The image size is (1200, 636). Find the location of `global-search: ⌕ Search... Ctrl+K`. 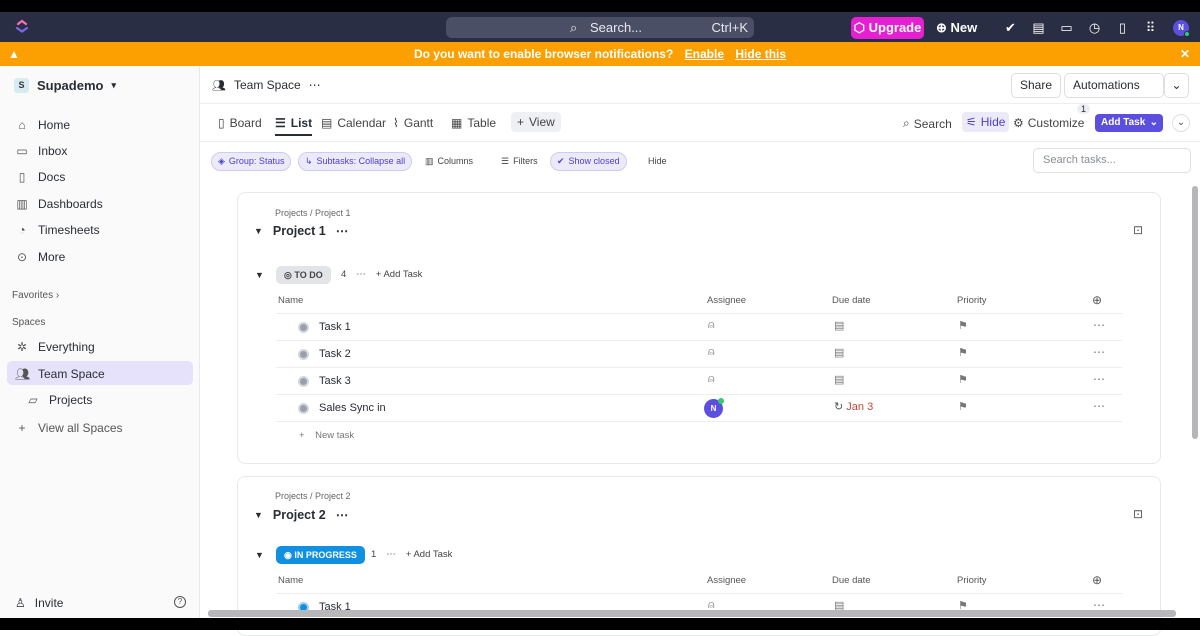

global-search: ⌕ Search... Ctrl+K is located at coordinates (600, 27).